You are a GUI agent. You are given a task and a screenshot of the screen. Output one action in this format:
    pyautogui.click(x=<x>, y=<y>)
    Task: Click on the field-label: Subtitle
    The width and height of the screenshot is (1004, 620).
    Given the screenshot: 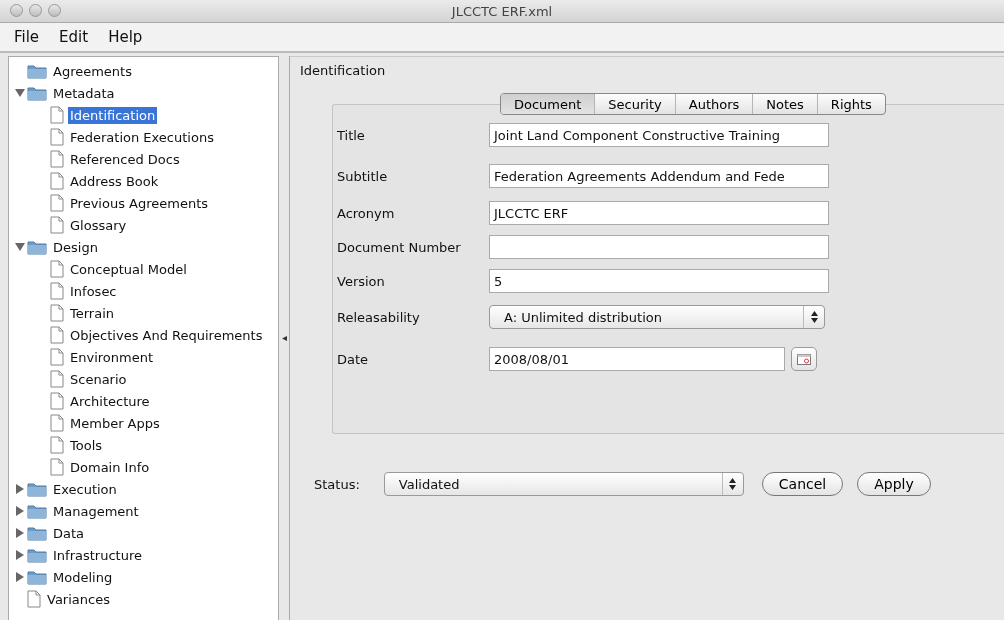 What is the action you would take?
    pyautogui.click(x=363, y=176)
    